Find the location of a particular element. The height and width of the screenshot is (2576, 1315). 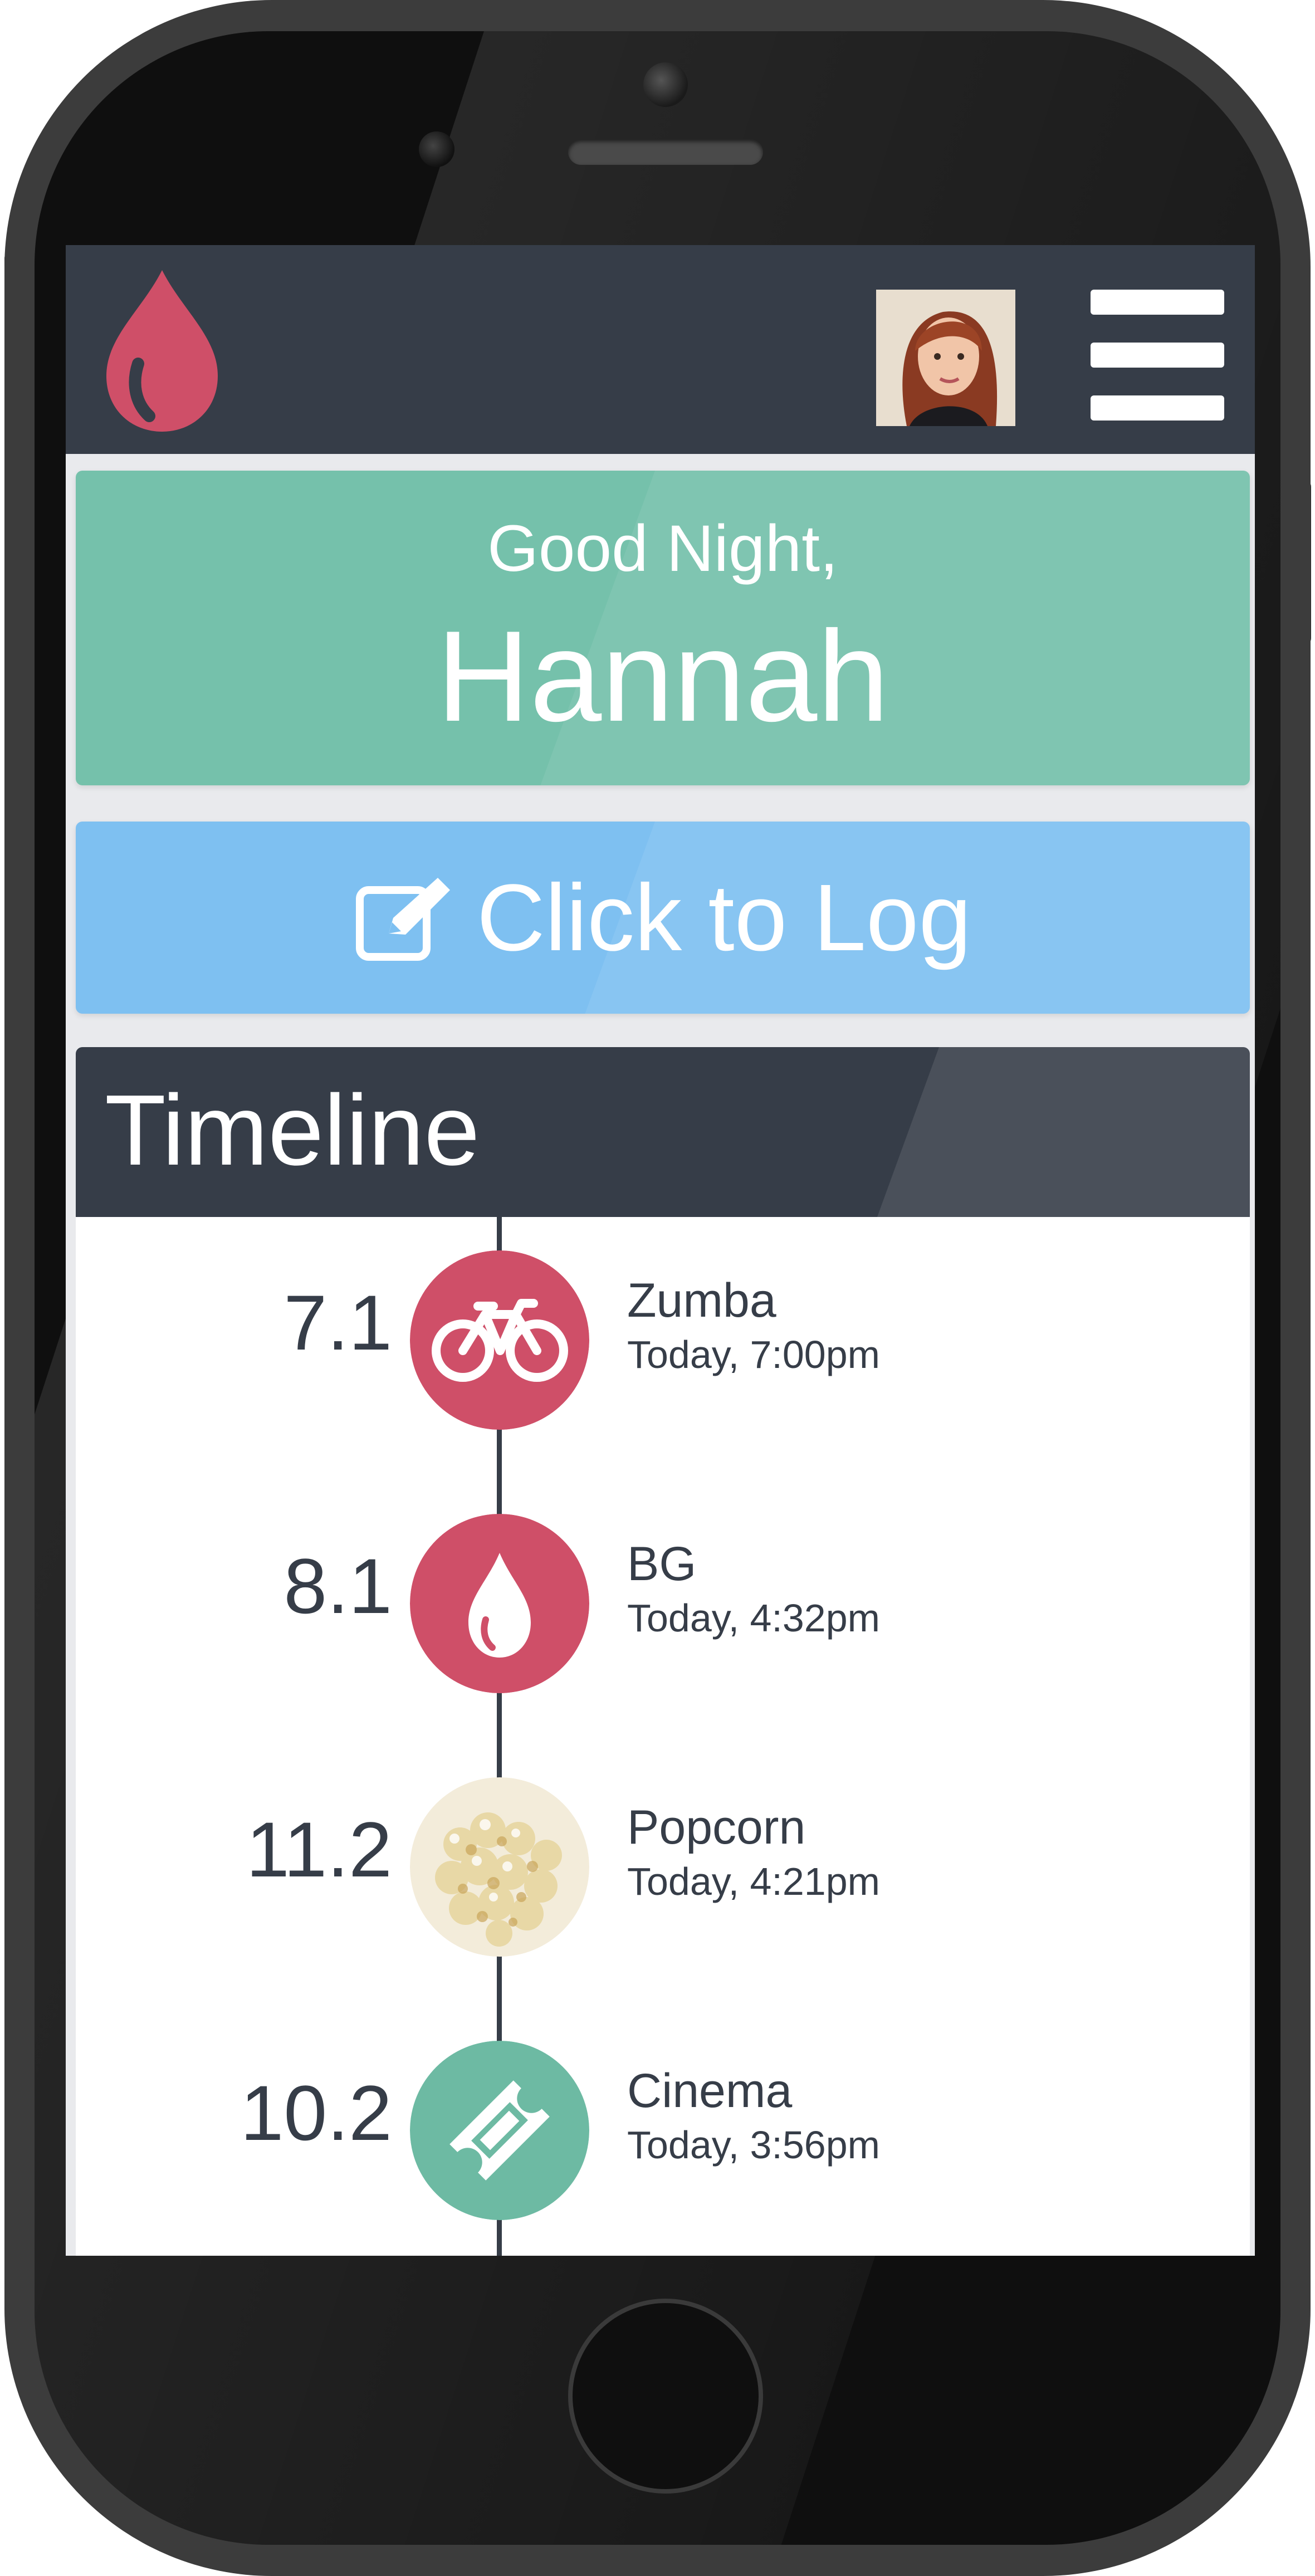

entry-title: Zumba is located at coordinates (701, 1300).